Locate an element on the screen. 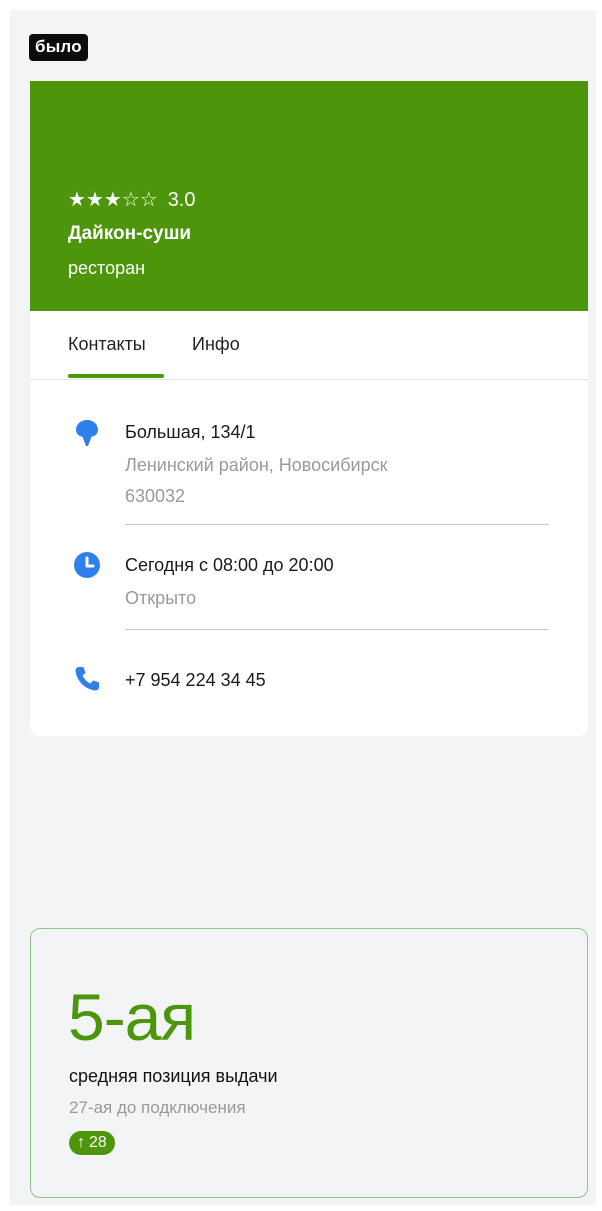 Image resolution: width=602 pixels, height=1211 pixels. address-street: Большая, 134/1 is located at coordinates (190, 432).